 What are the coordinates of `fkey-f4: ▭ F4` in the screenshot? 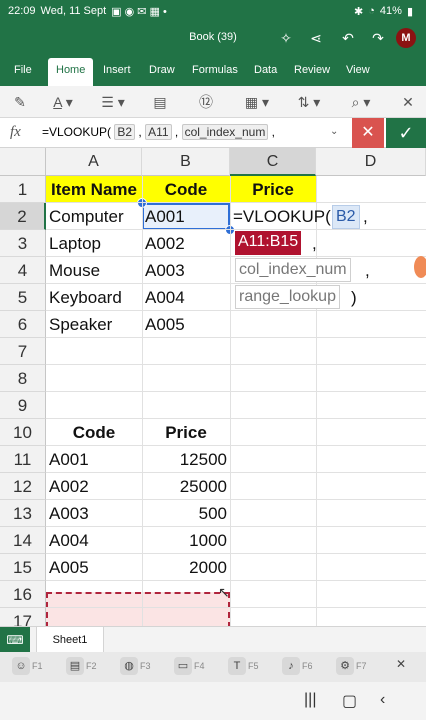 It's located at (189, 666).